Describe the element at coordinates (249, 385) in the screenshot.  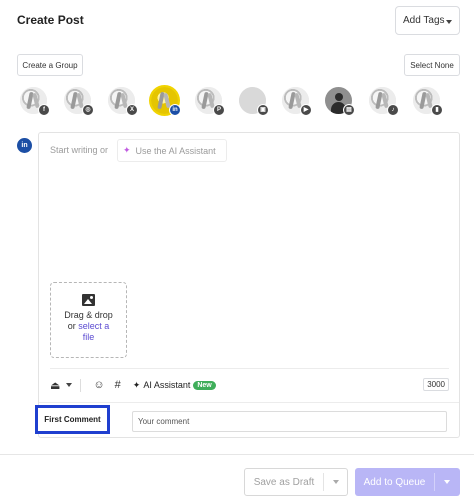
I see `composer-toolbar: ⏏ ☺ # ✦ AI Assistant New 3000` at that location.